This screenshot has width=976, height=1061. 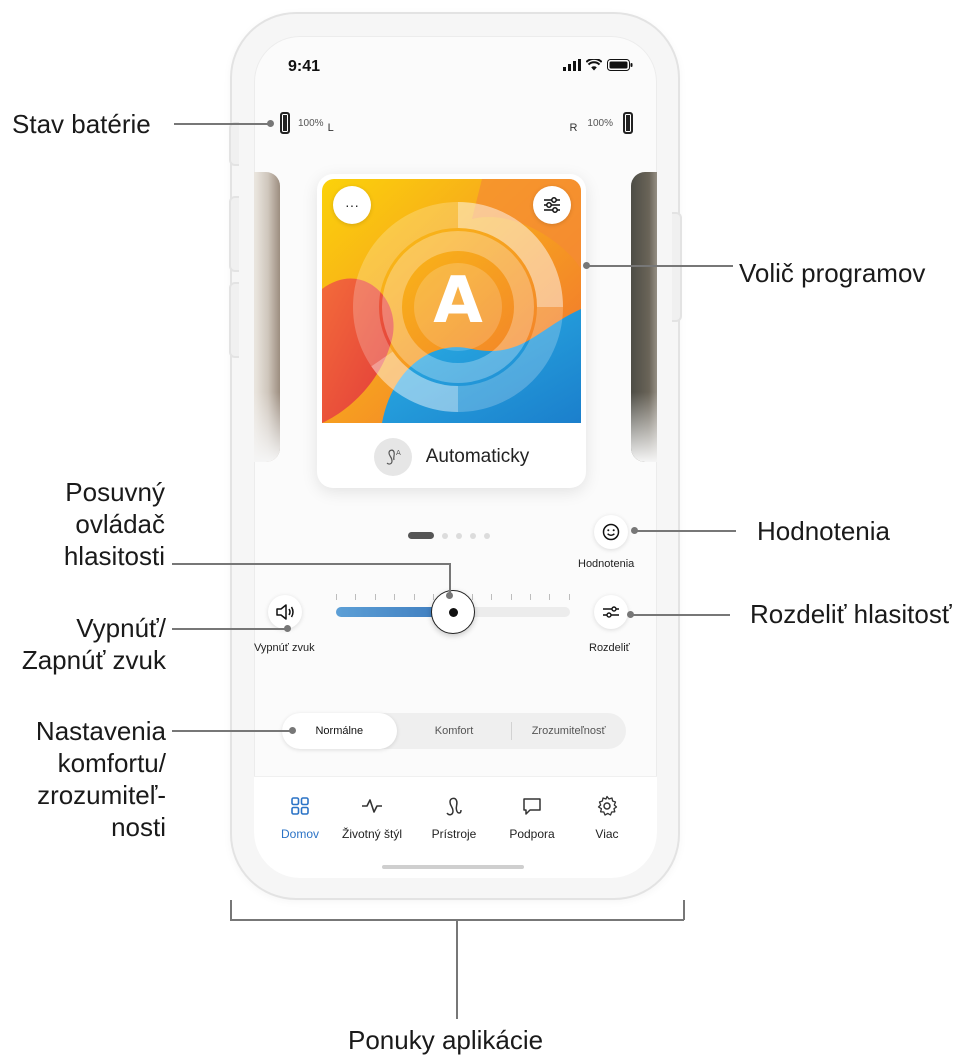 I want to click on activity-icon, so click(x=372, y=806).